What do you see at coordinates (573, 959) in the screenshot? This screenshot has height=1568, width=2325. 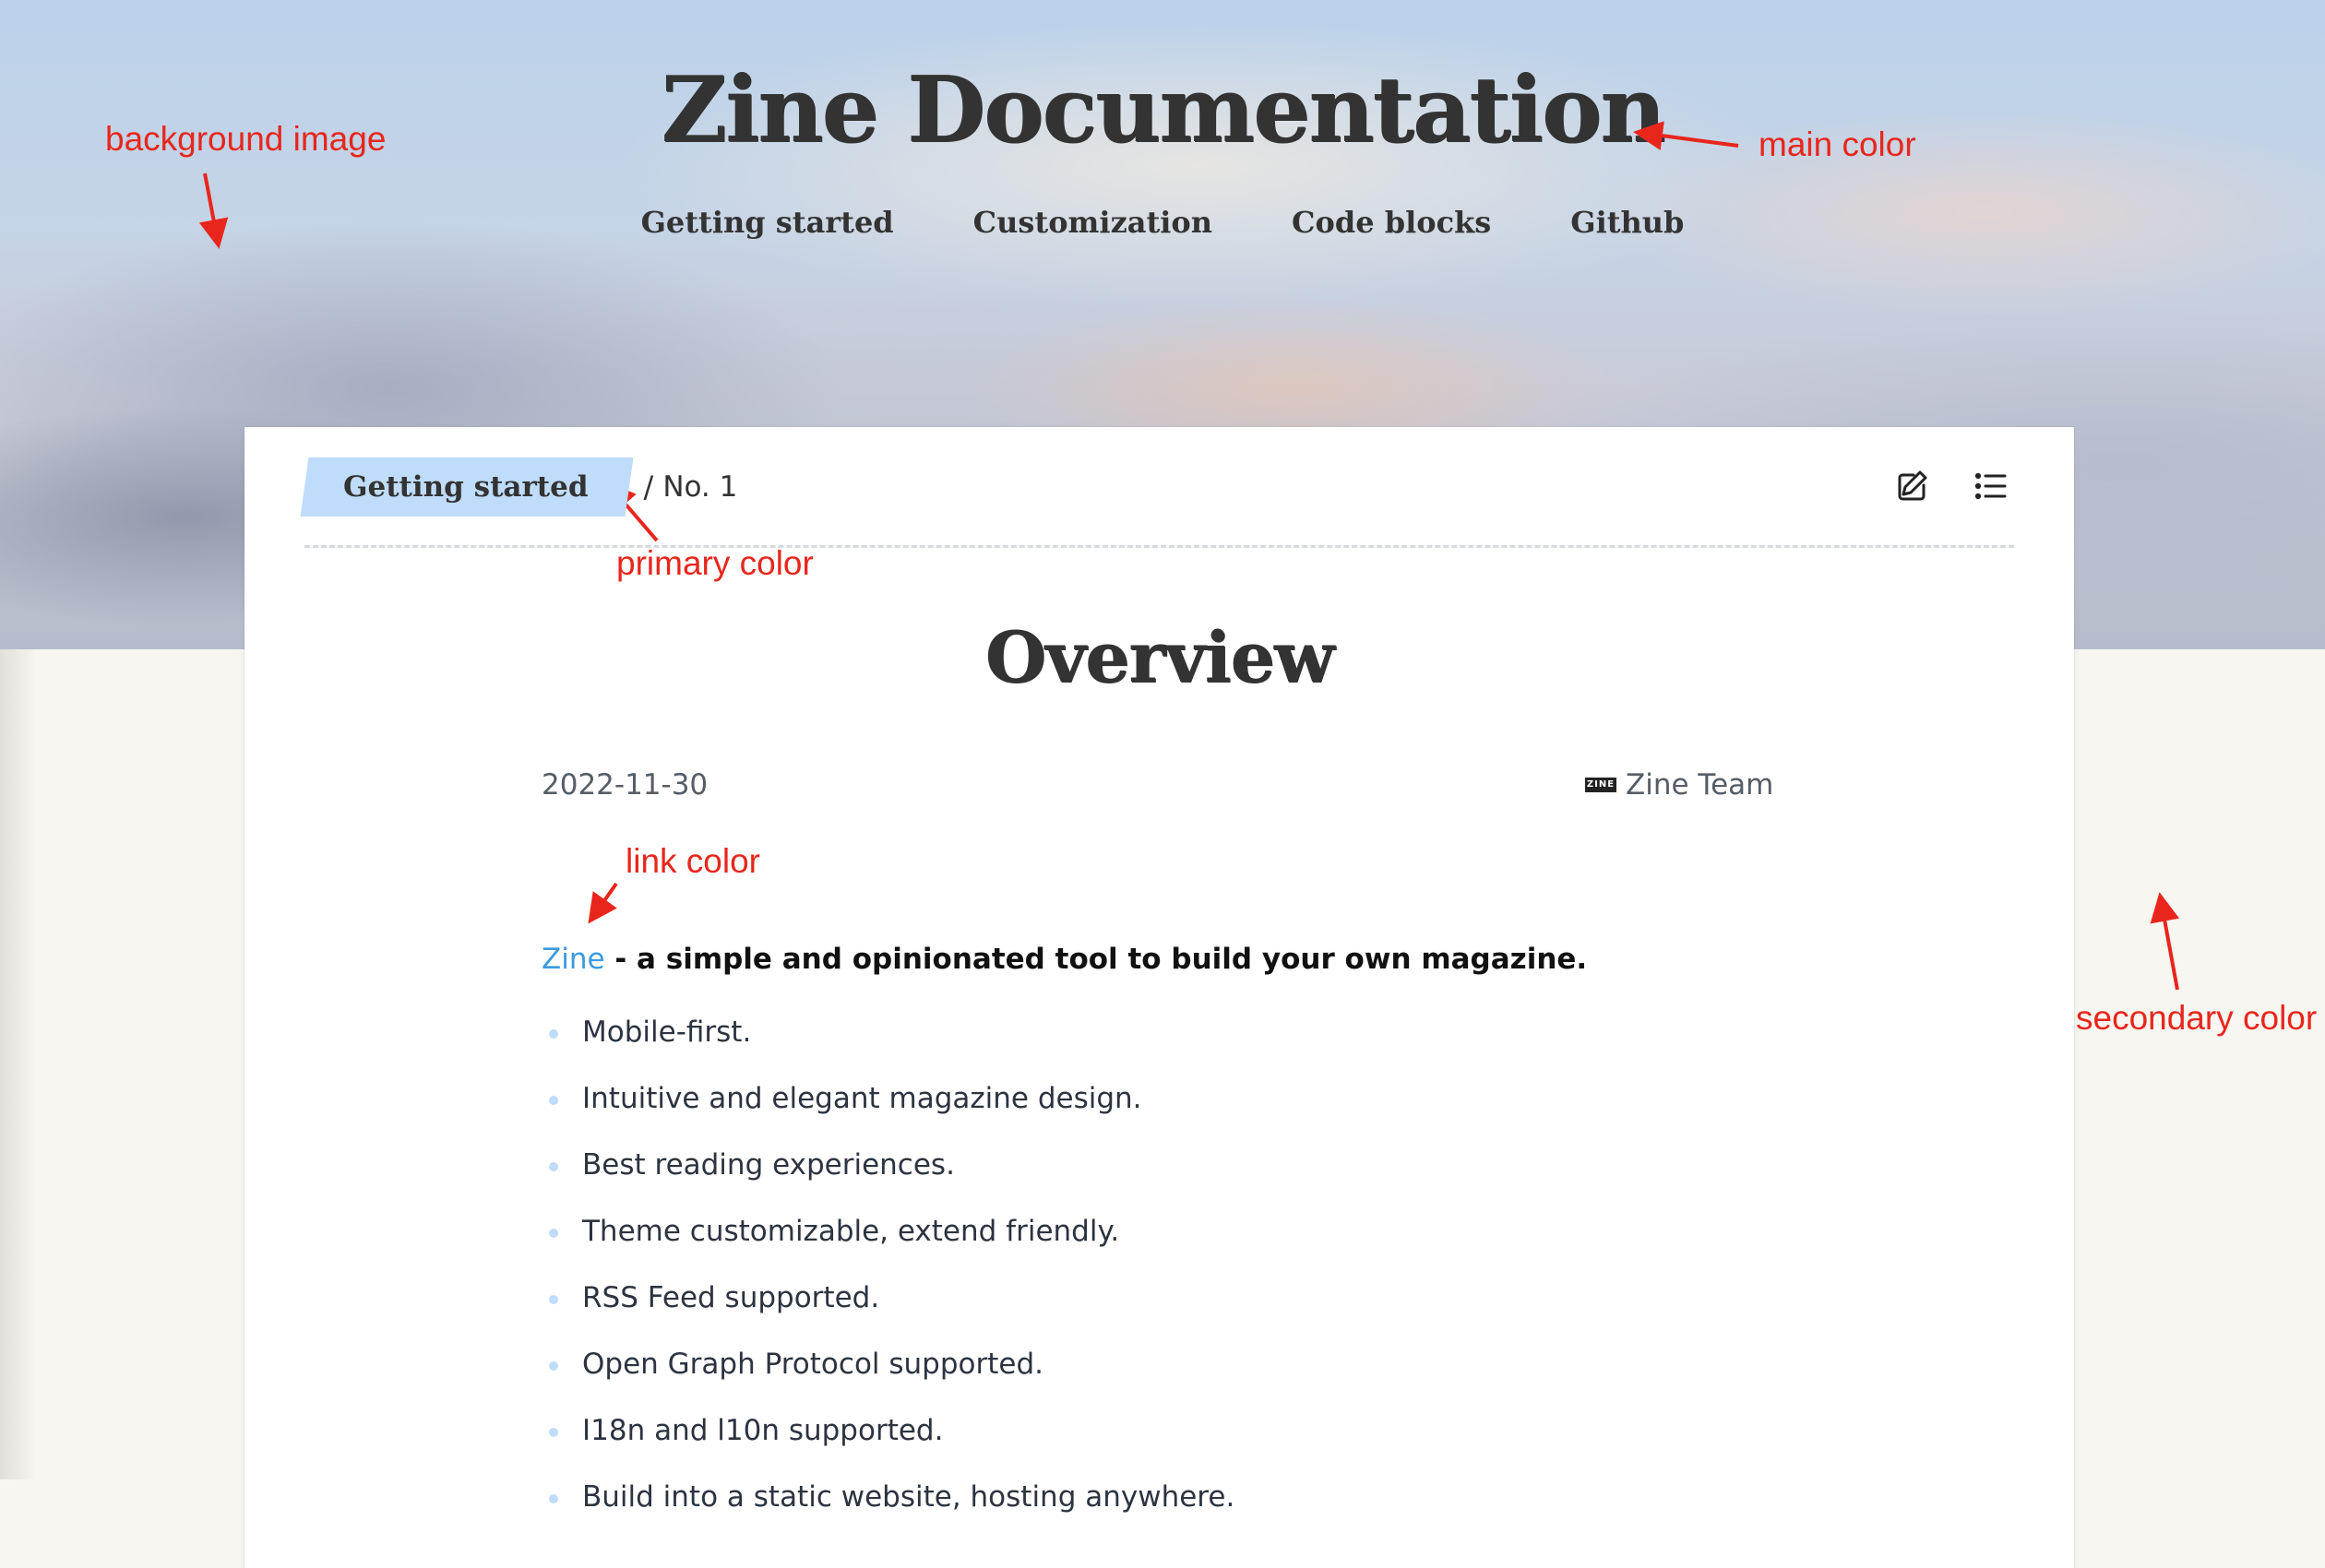 I see `zine-link: Zine` at bounding box center [573, 959].